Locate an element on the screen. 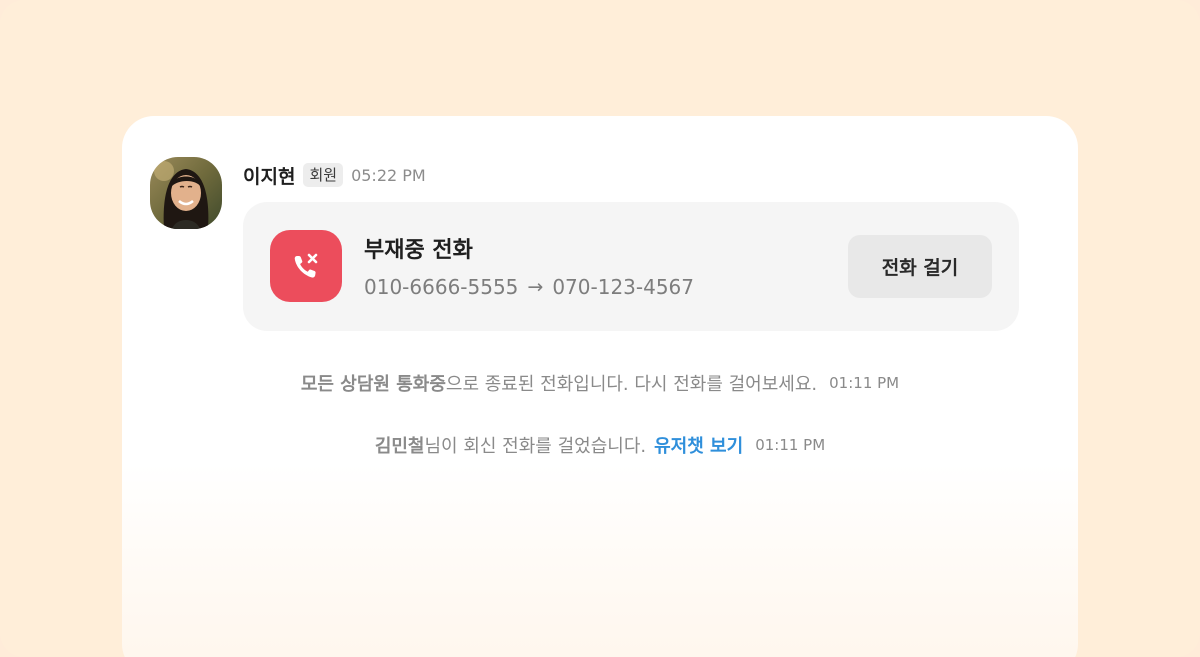 The image size is (1200, 657). card-title: 부재중 전화 is located at coordinates (418, 250).